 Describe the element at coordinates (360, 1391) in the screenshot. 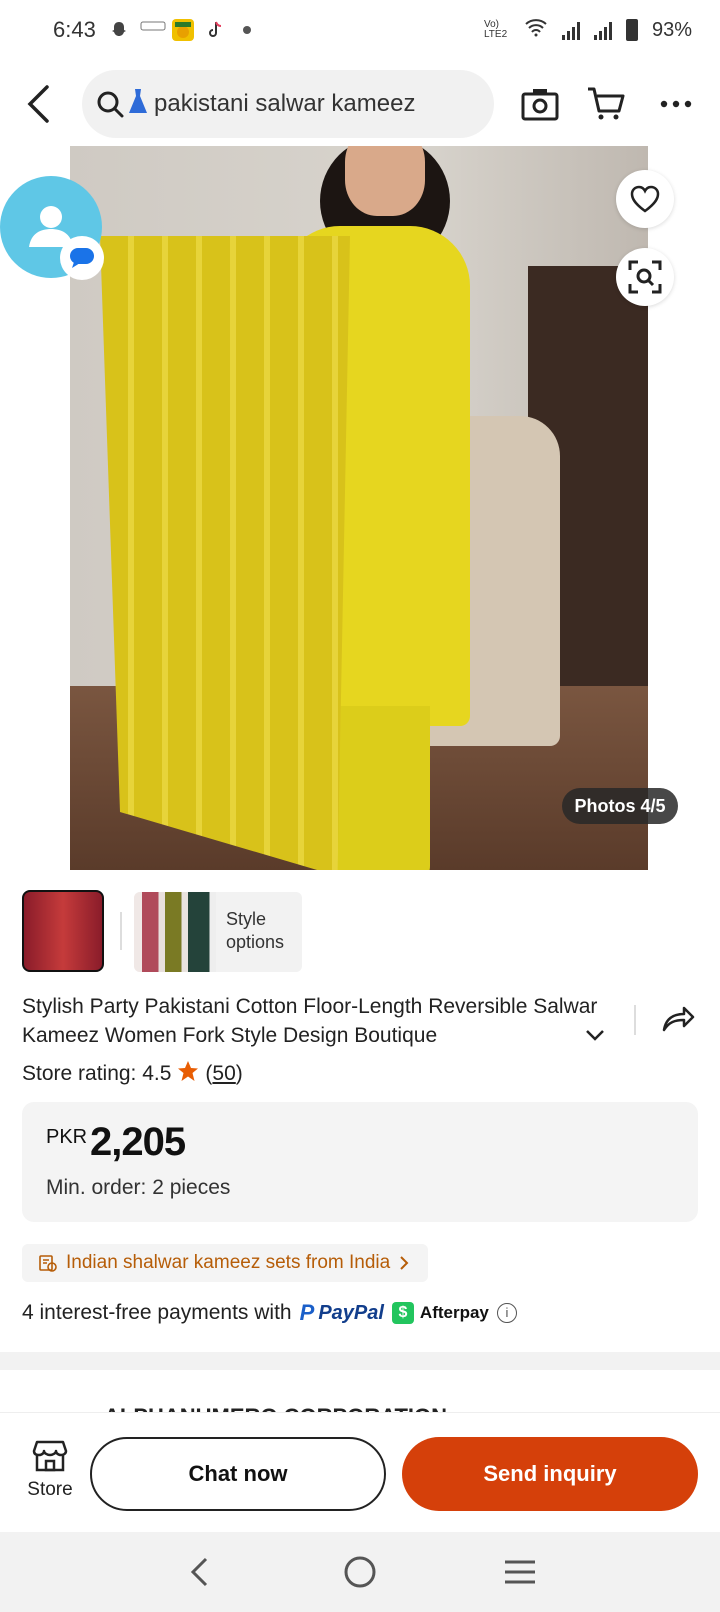

I see `supplier-peek: ALPHANUMERO CORPORATION` at that location.